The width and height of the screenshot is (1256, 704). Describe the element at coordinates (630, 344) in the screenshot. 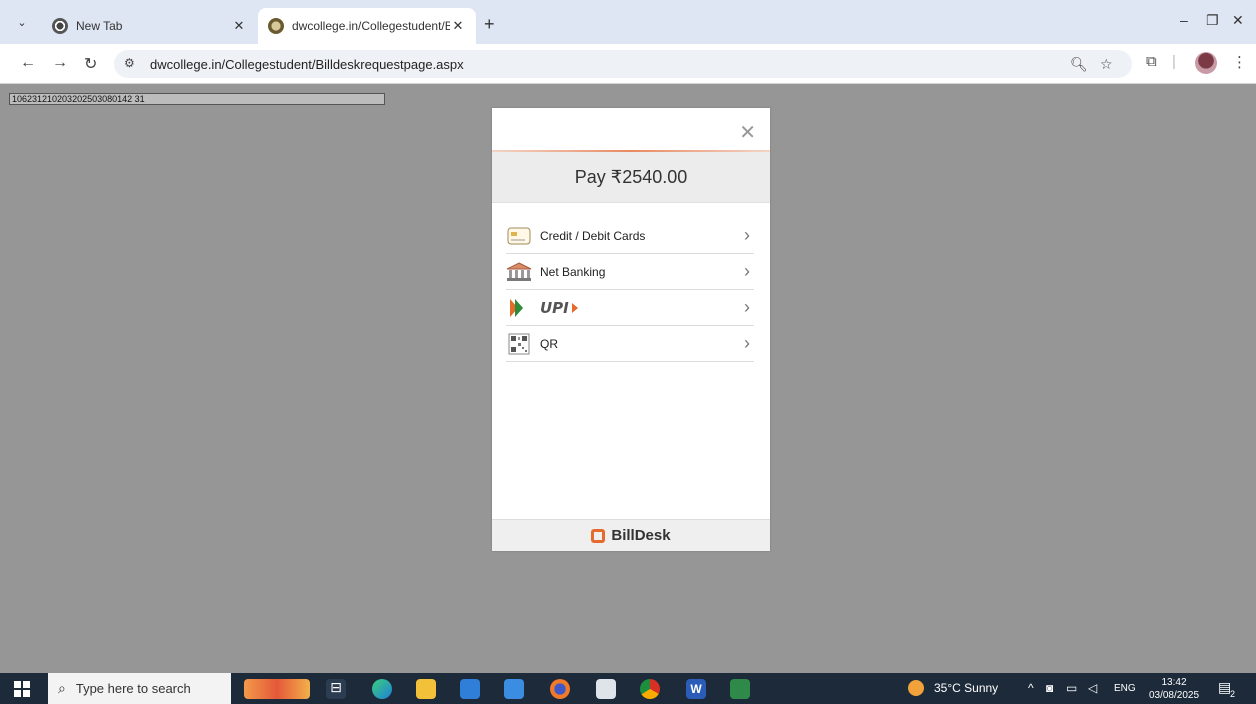

I see `payment-option-qr: QR ›` at that location.